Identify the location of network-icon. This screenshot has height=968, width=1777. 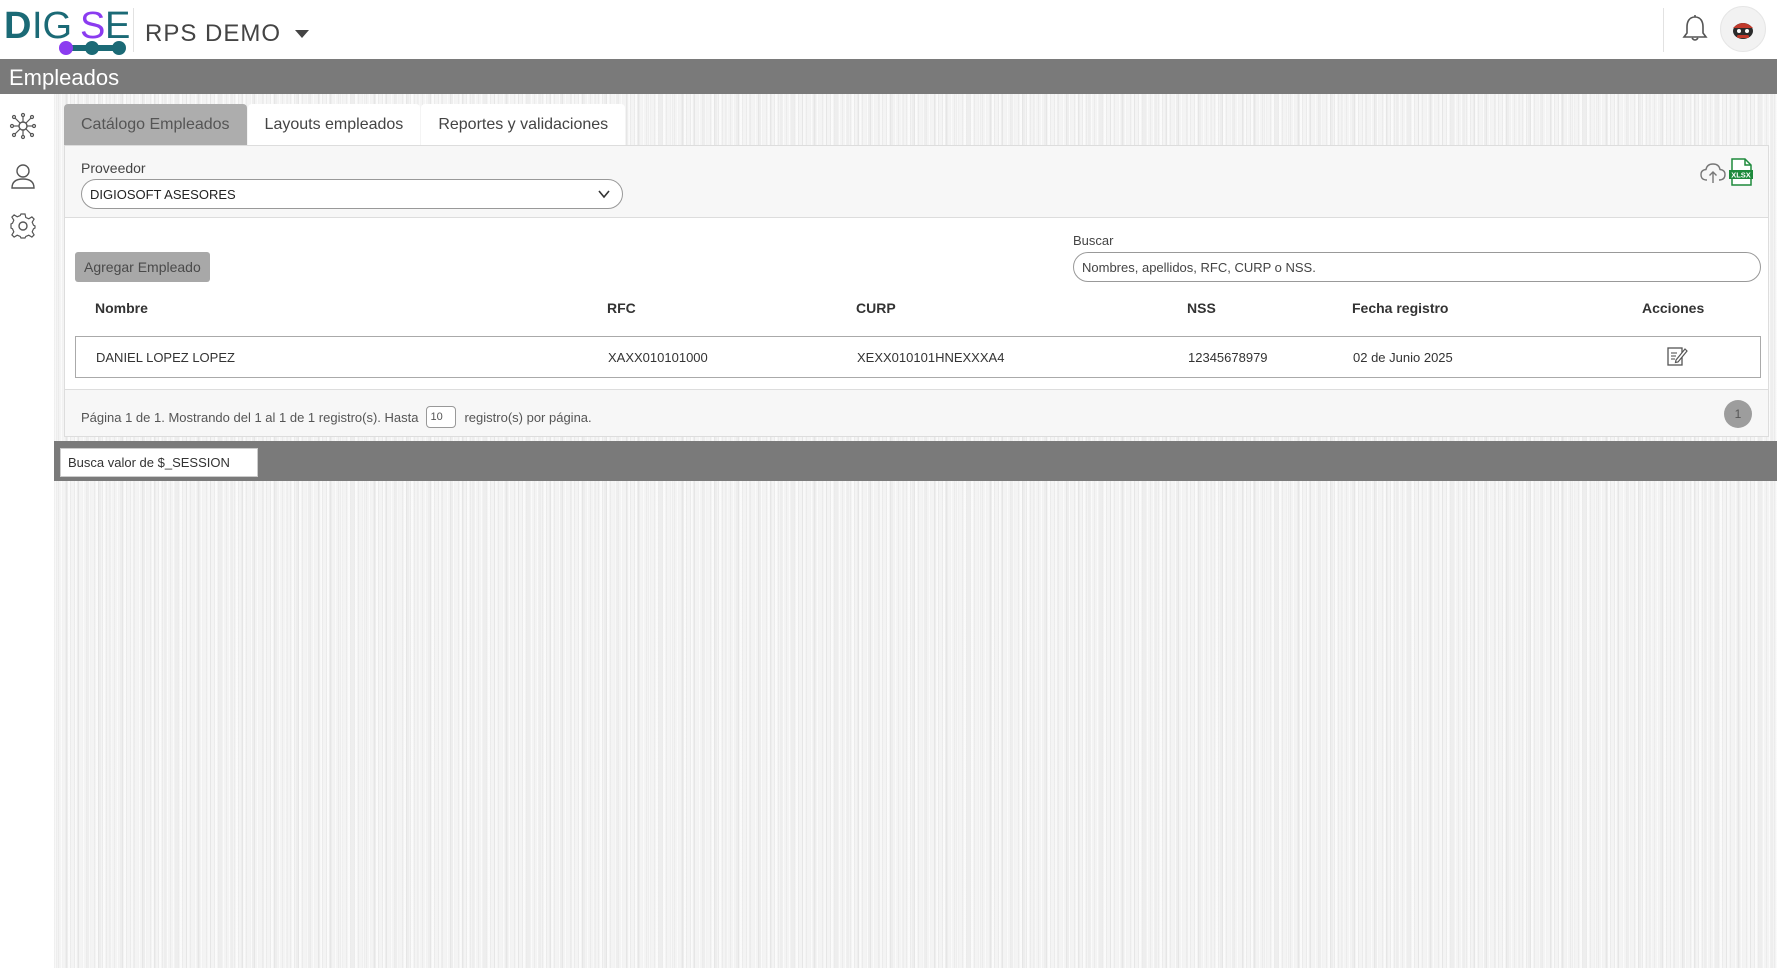
(23, 126).